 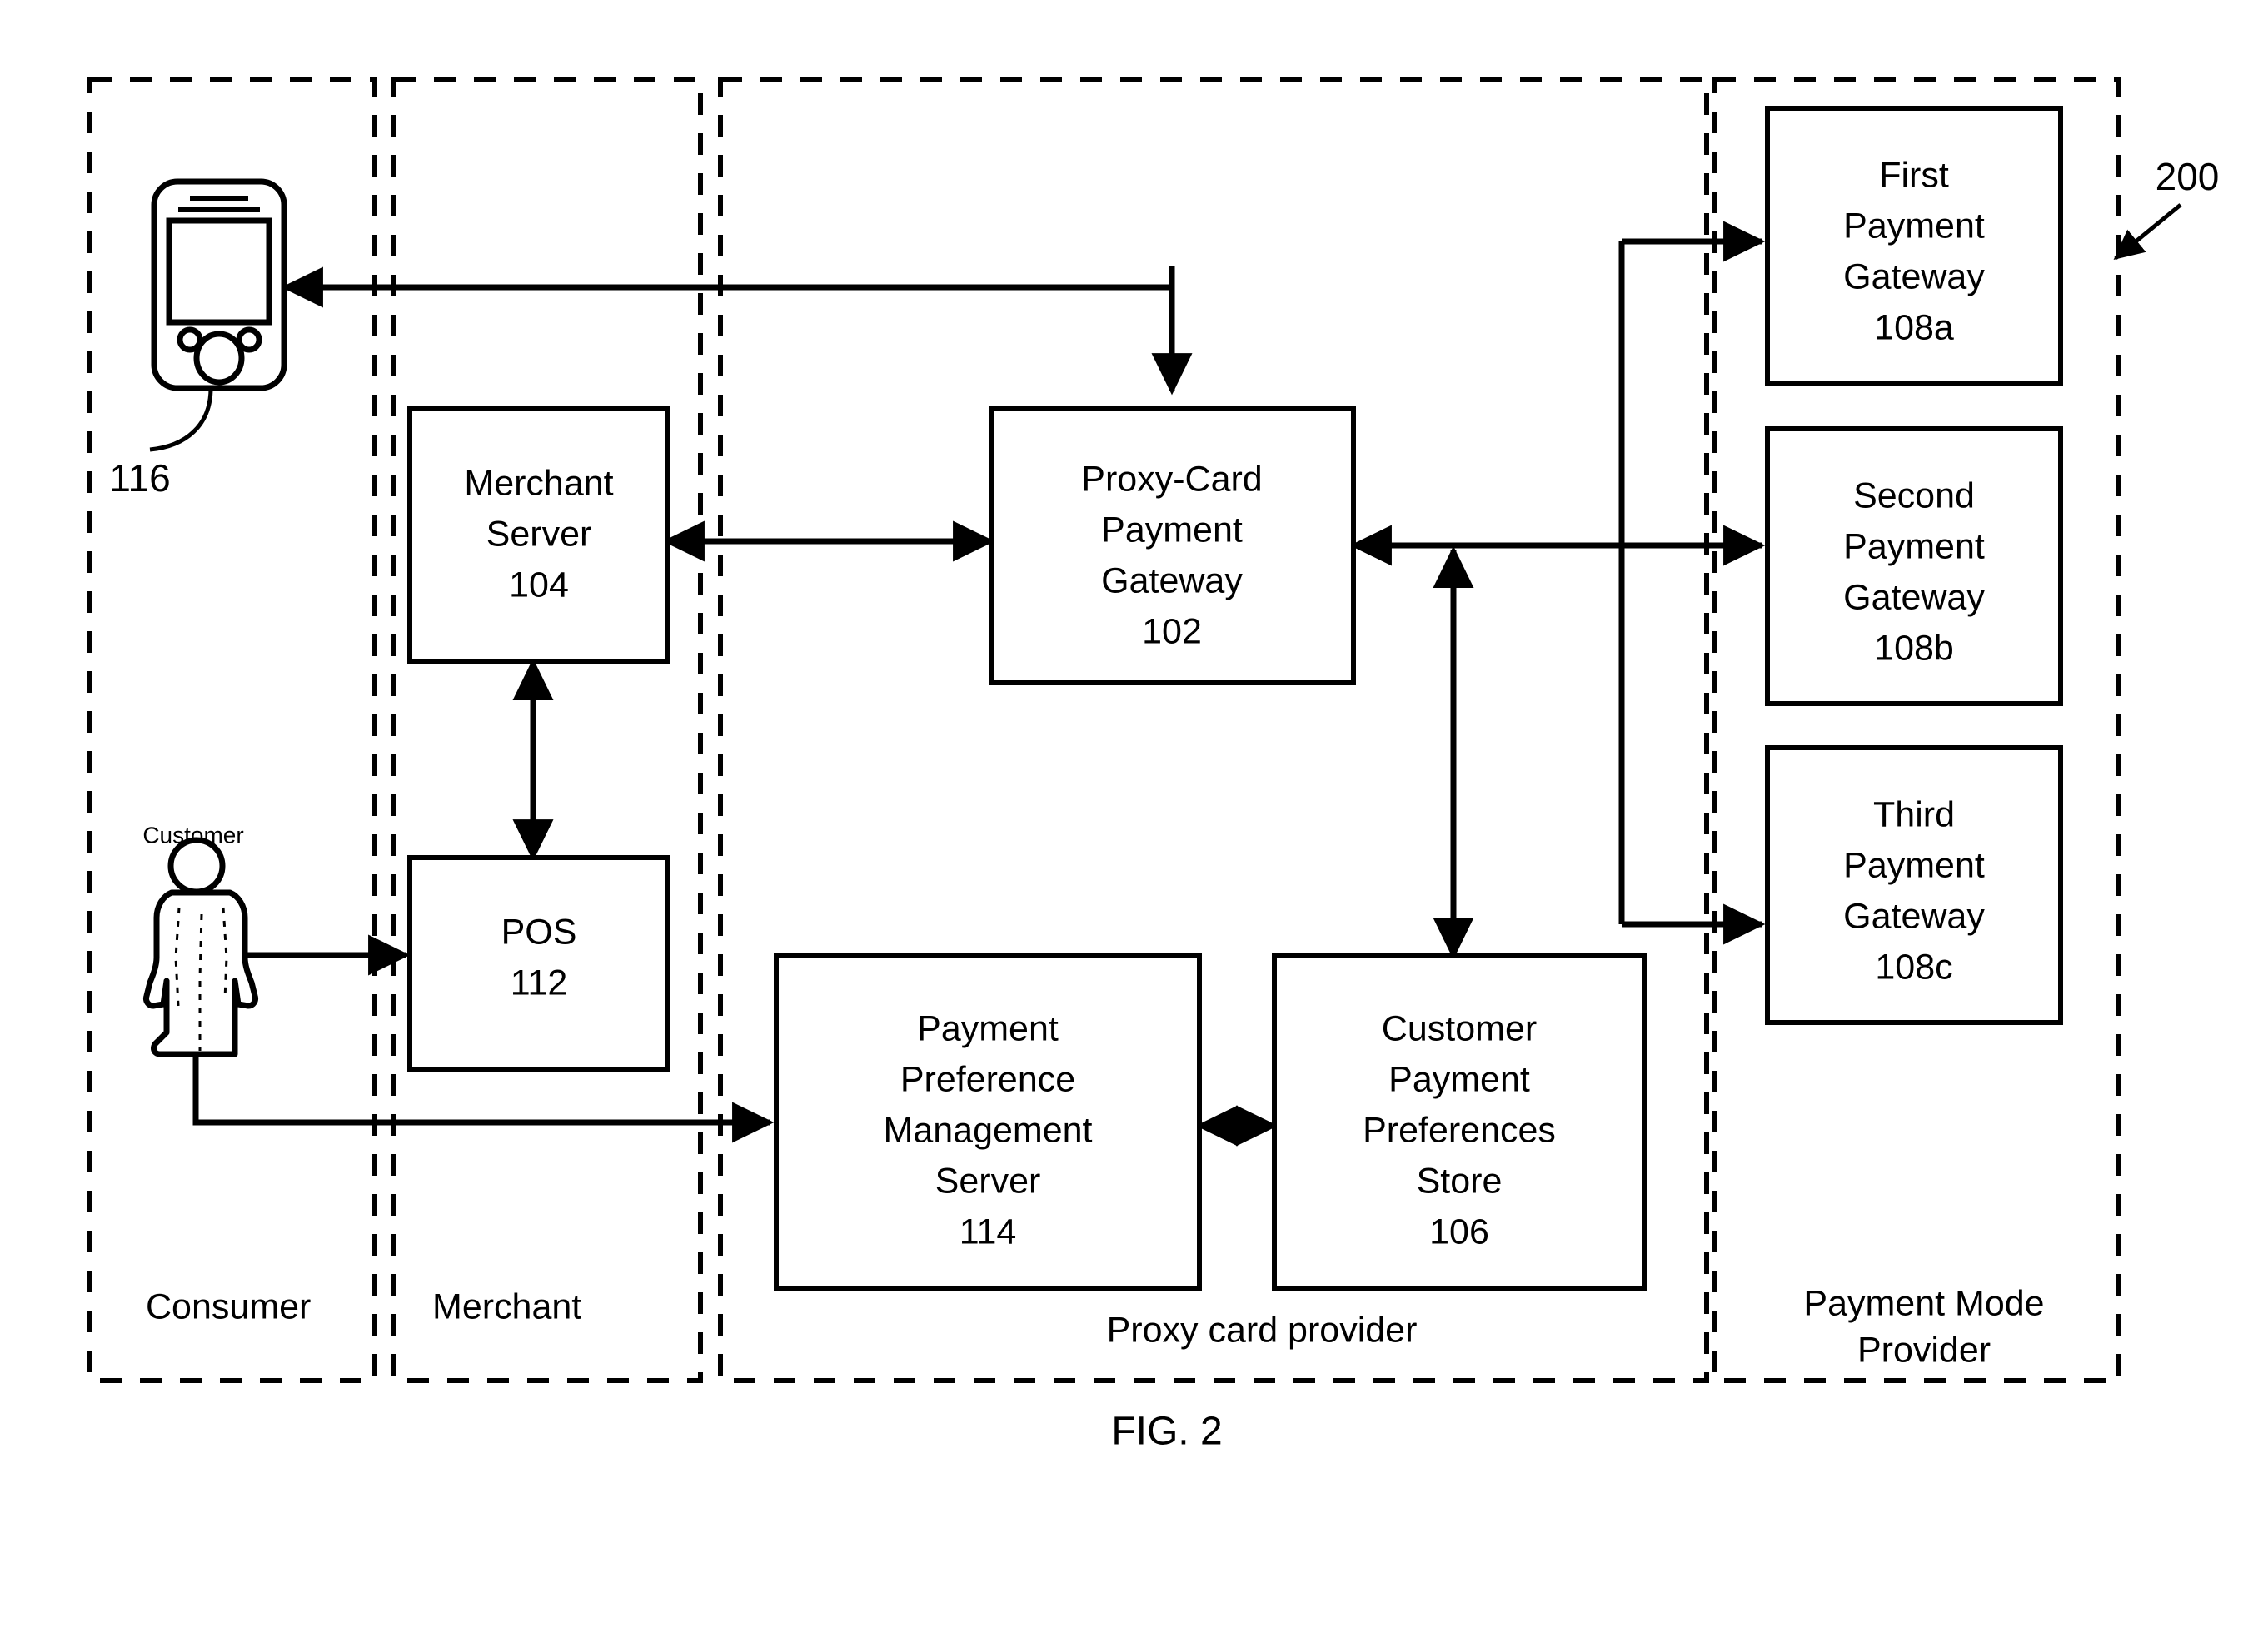 What do you see at coordinates (1459, 1079) in the screenshot?
I see `preferences-store-line-2: Payment` at bounding box center [1459, 1079].